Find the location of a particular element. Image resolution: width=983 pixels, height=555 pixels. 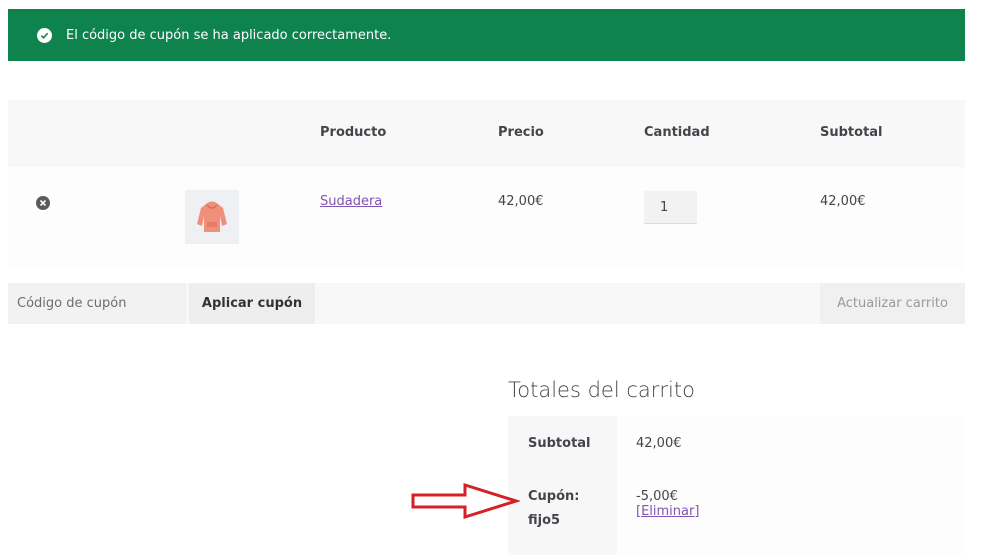

totals-subtotal-row: Subtotal 42,00€ is located at coordinates (735, 443).